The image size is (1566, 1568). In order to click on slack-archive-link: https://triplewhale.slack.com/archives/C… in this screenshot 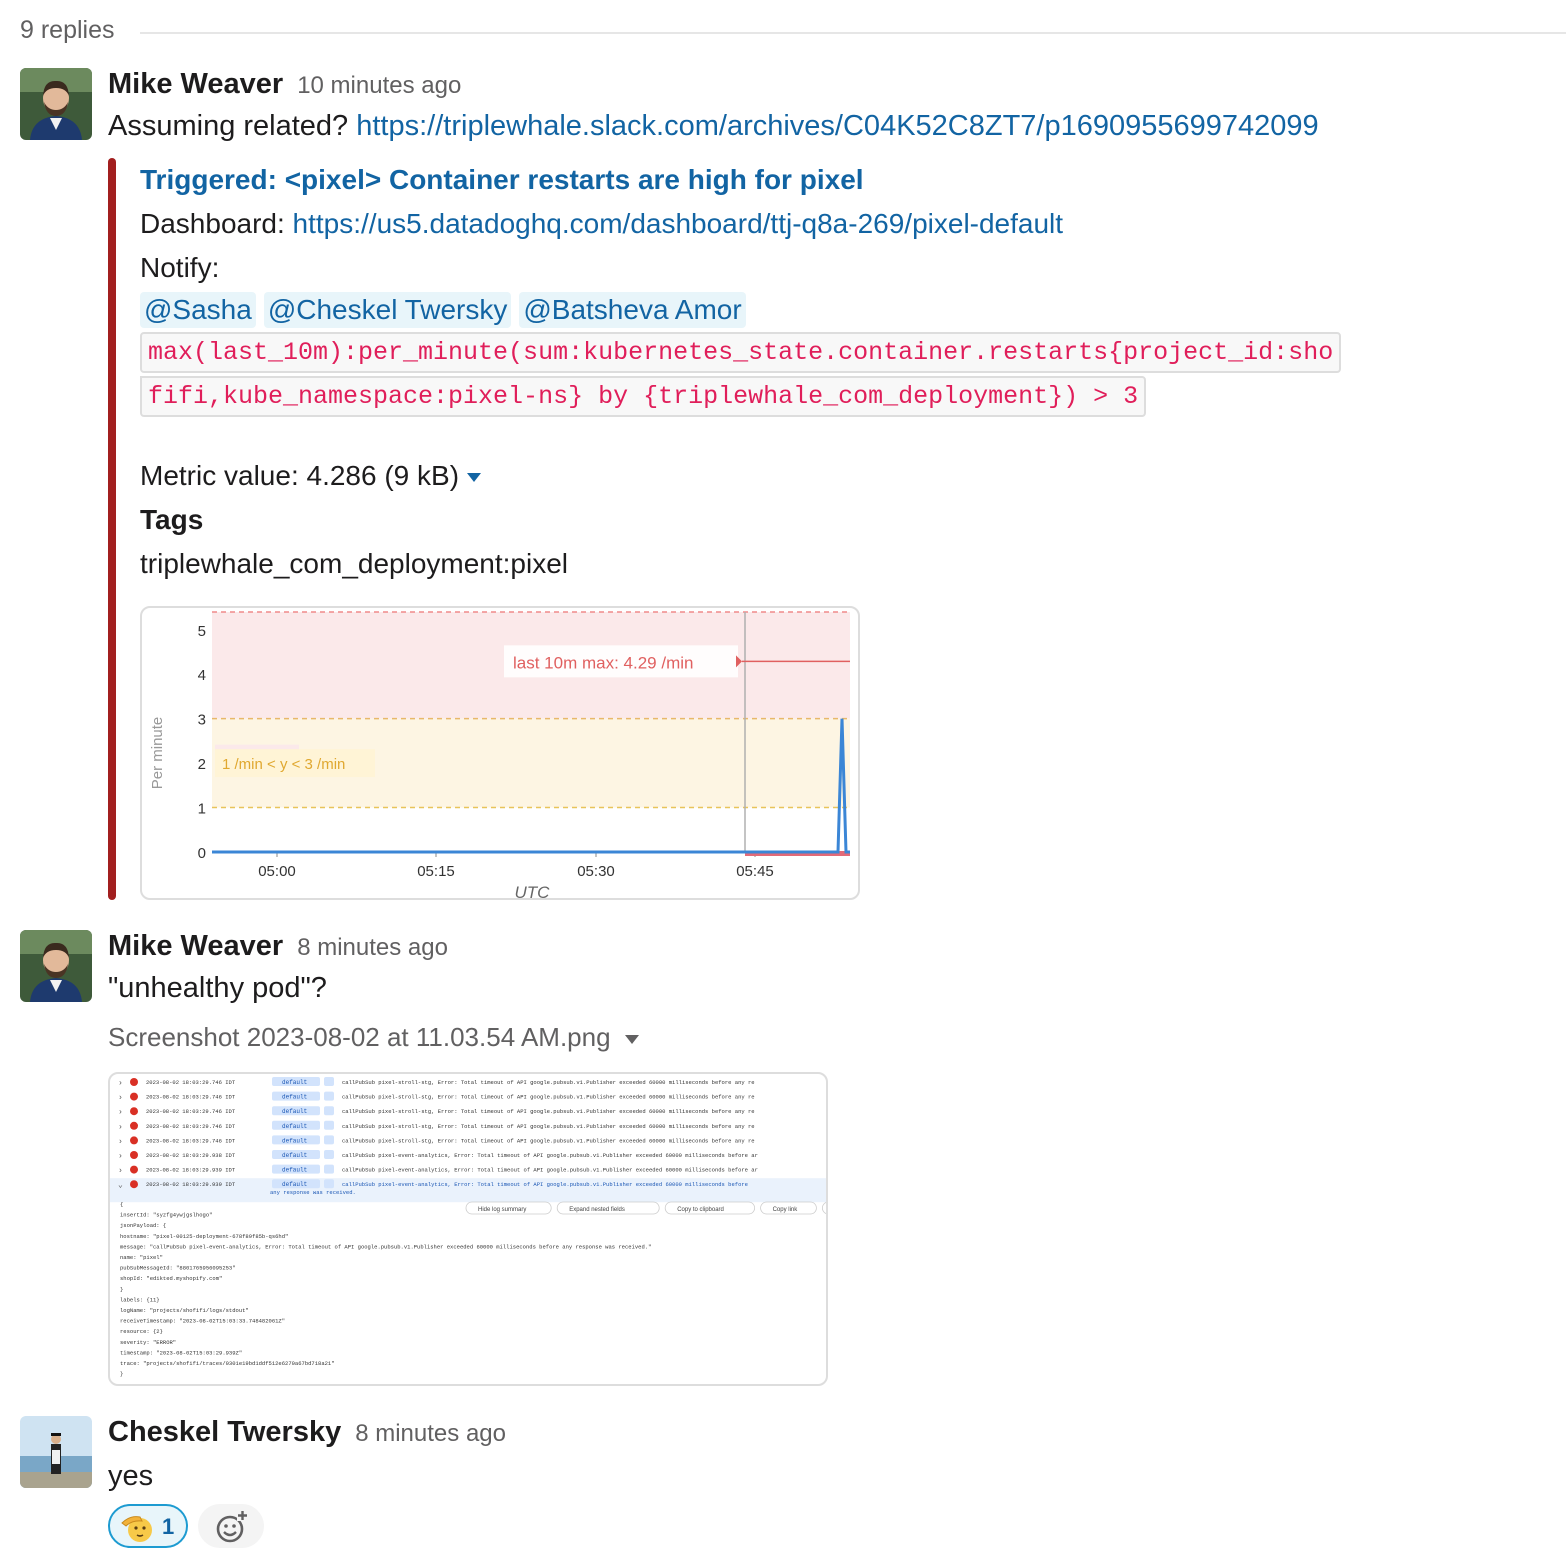, I will do `click(837, 126)`.